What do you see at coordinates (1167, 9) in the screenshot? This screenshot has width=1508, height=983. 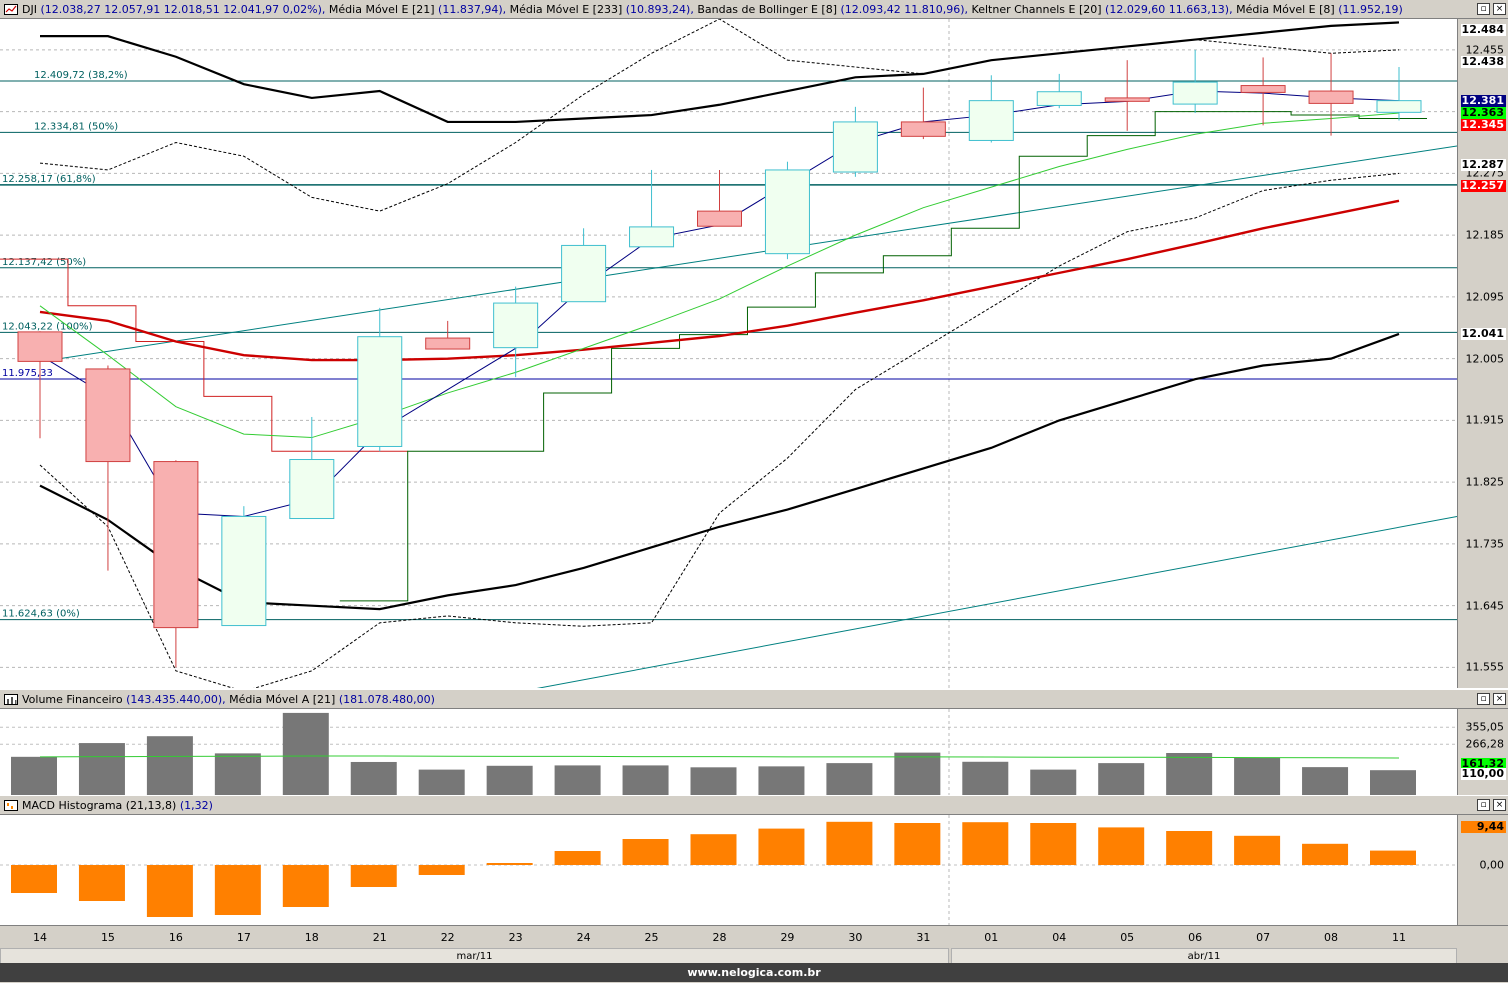 I see `ind-keltner-value: (12.029,60 11.663,13)` at bounding box center [1167, 9].